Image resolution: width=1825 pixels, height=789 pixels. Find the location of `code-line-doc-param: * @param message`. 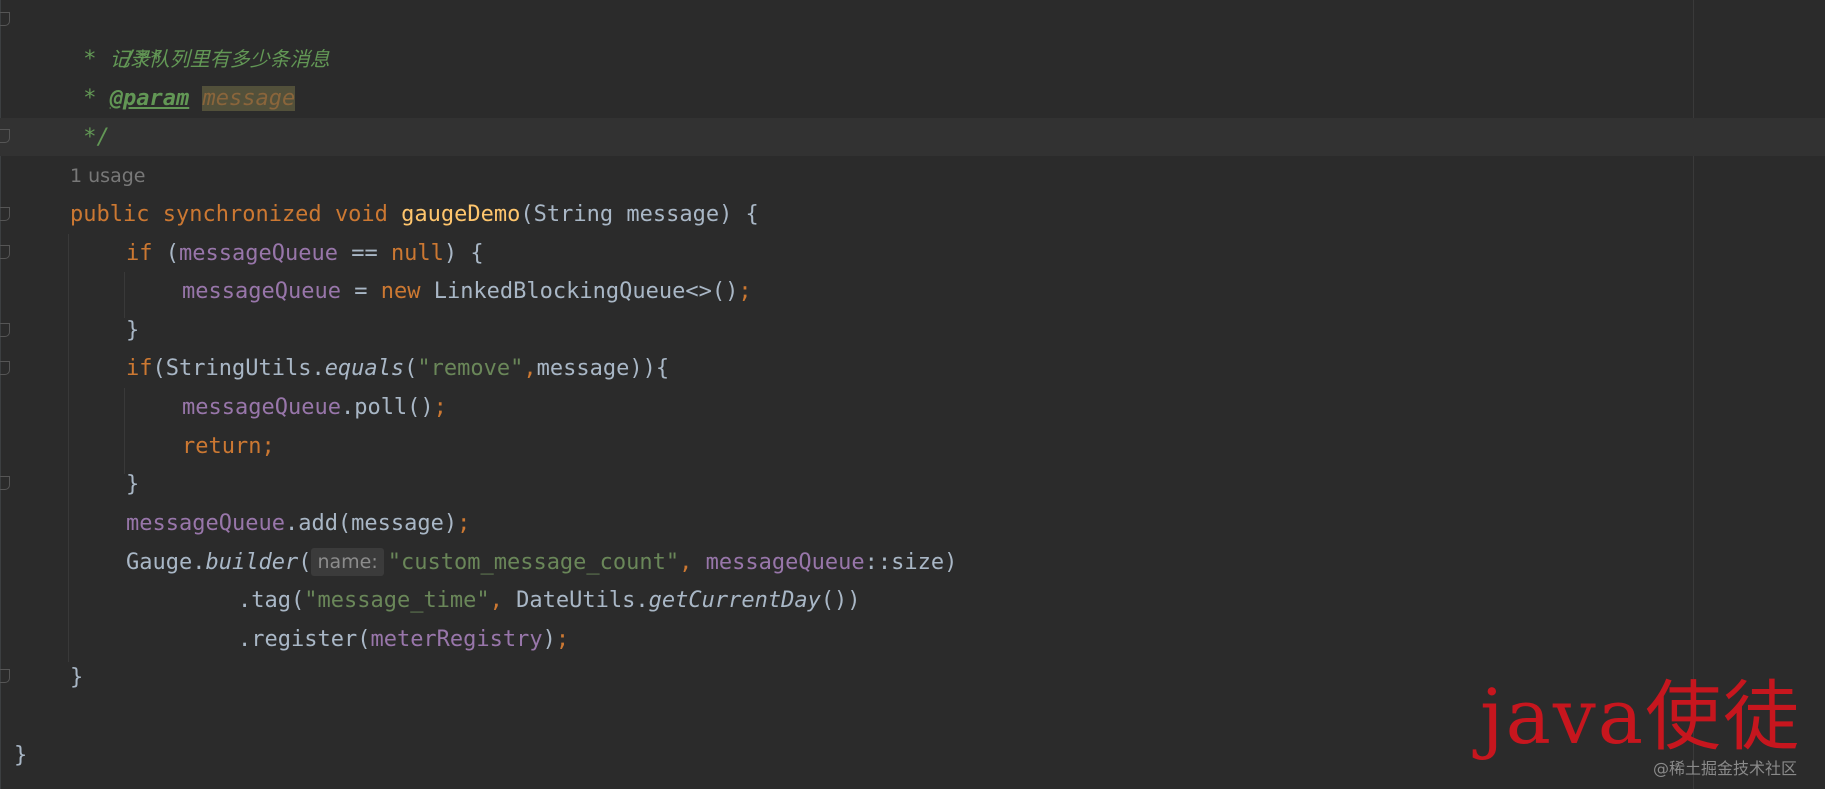

code-line-doc-param: * @param message is located at coordinates (183, 98).